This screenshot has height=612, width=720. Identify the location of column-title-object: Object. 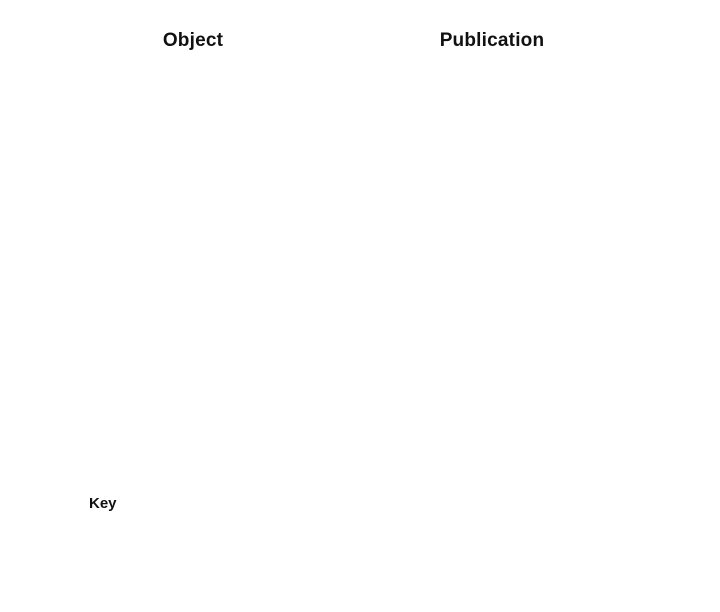
(193, 40).